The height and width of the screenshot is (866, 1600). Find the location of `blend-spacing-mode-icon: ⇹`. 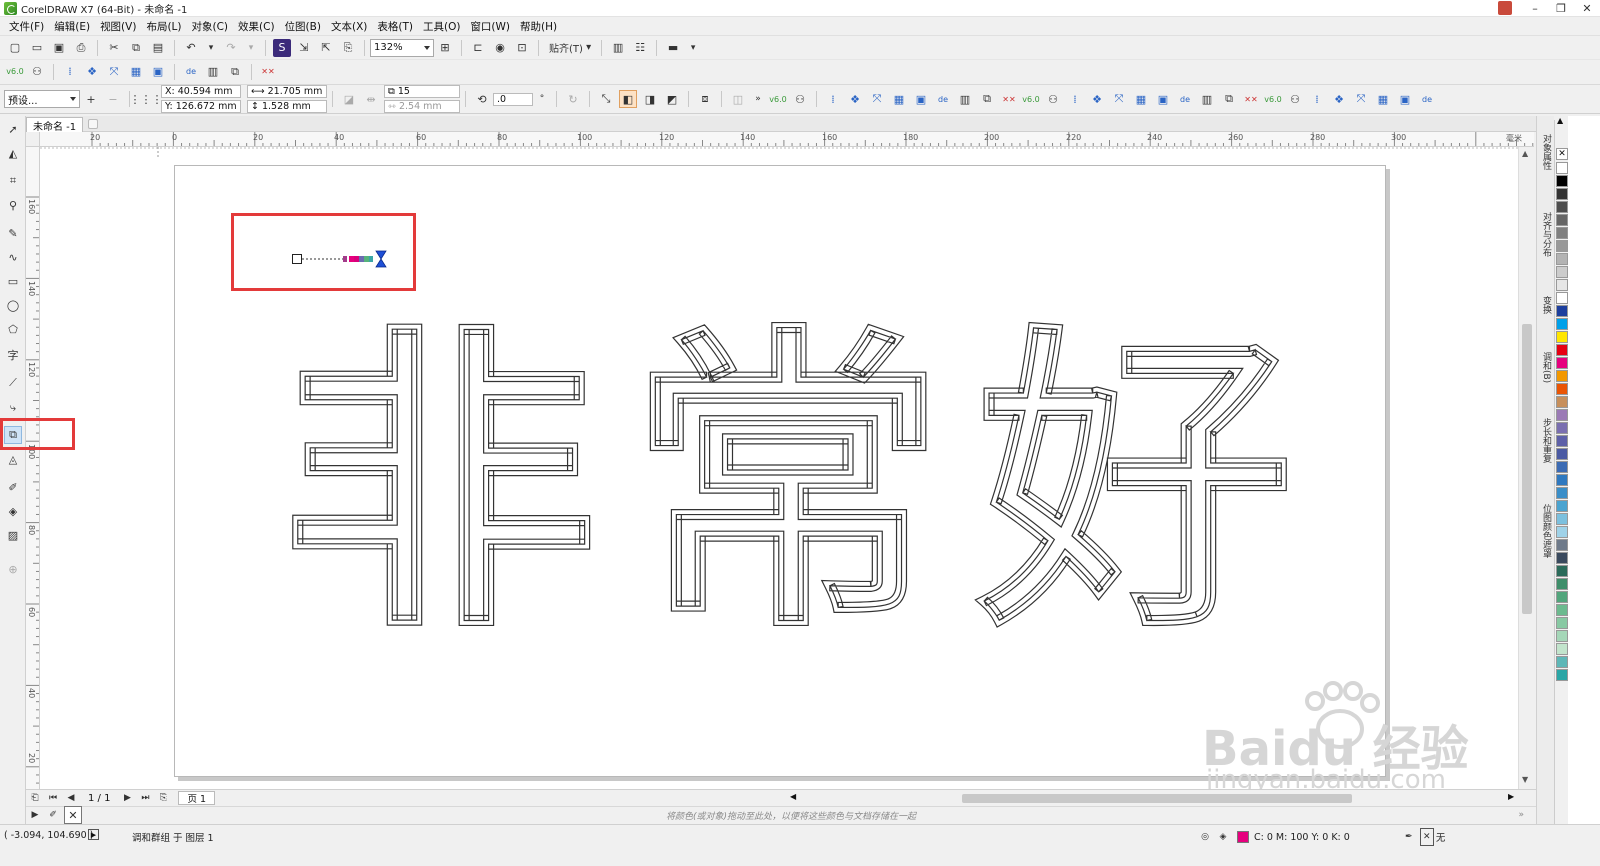

blend-spacing-mode-icon: ⇹ is located at coordinates (371, 99).